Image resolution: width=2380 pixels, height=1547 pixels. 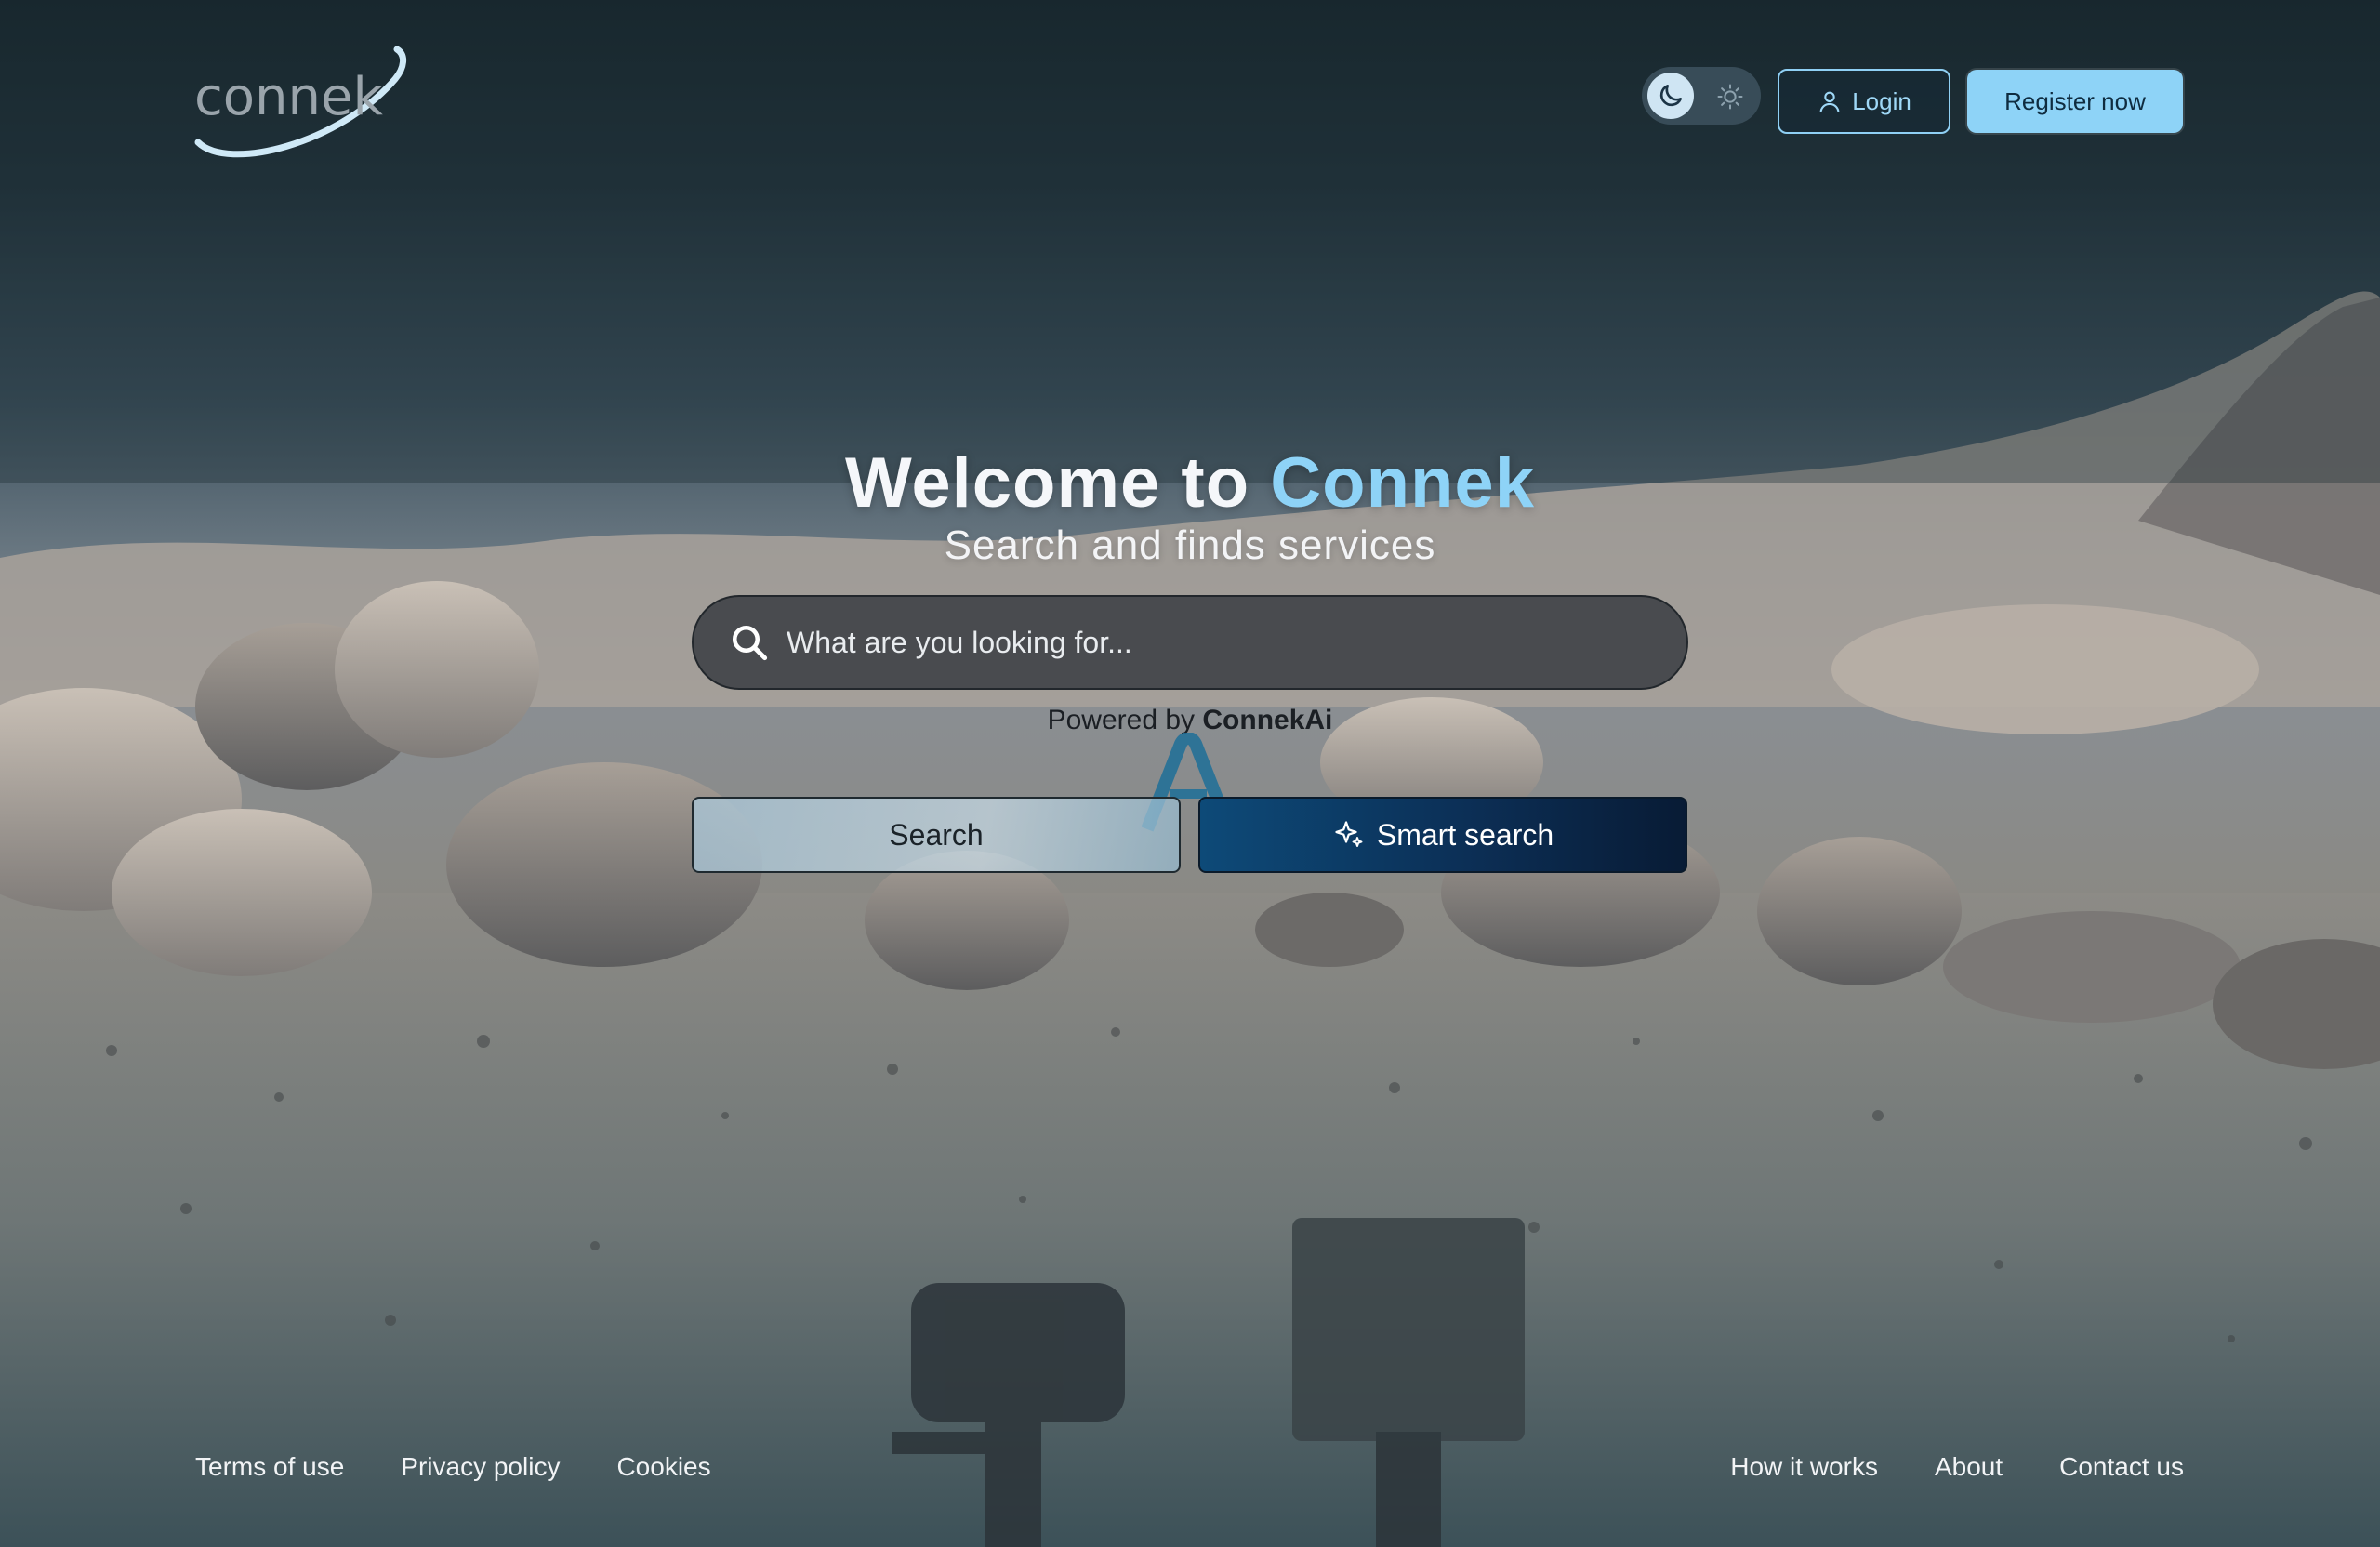 I want to click on search-input, so click(x=1235, y=642).